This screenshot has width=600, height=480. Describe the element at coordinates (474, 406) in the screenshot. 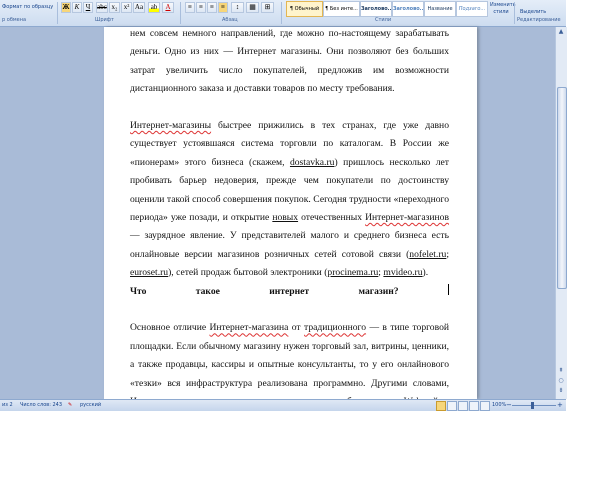

I see `outline-view-icon` at that location.